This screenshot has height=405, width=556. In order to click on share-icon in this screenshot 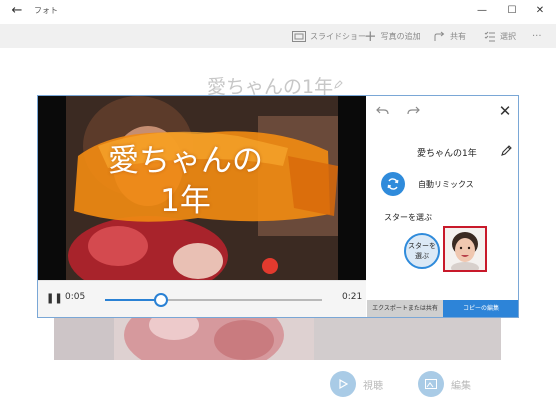, I will do `click(439, 36)`.